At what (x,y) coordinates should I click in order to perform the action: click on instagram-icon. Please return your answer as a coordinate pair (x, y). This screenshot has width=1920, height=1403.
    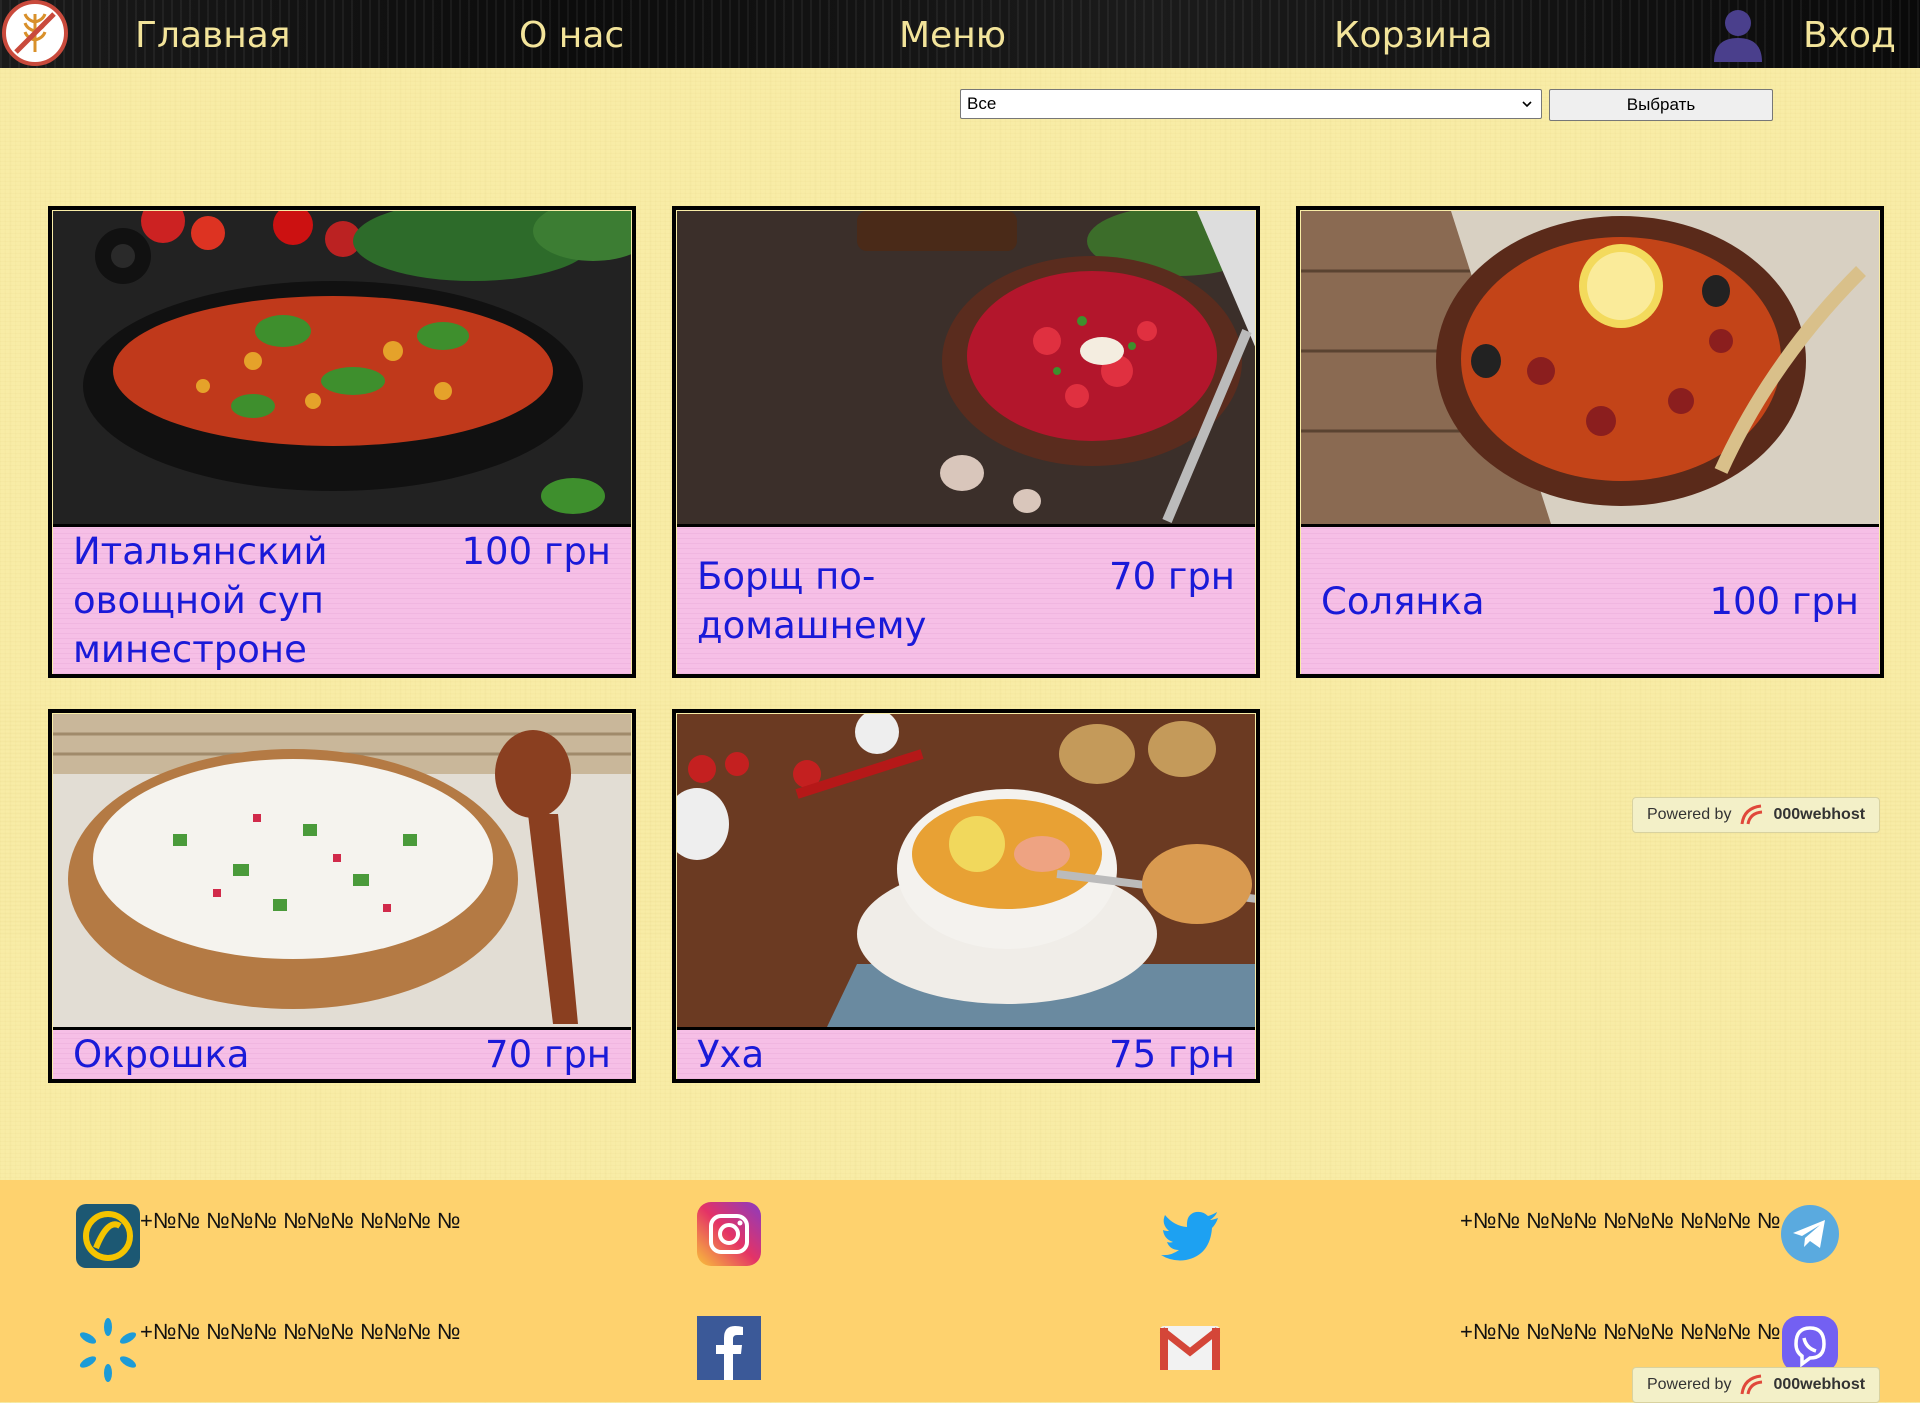
    Looking at the image, I should click on (729, 1234).